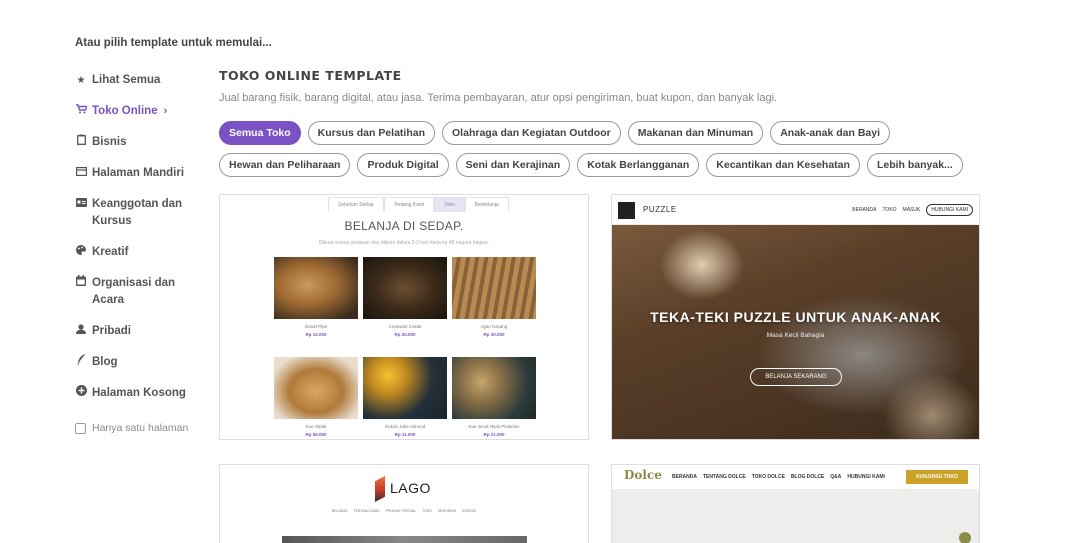  What do you see at coordinates (405, 334) in the screenshot?
I see `product-price: Rp 20.000` at bounding box center [405, 334].